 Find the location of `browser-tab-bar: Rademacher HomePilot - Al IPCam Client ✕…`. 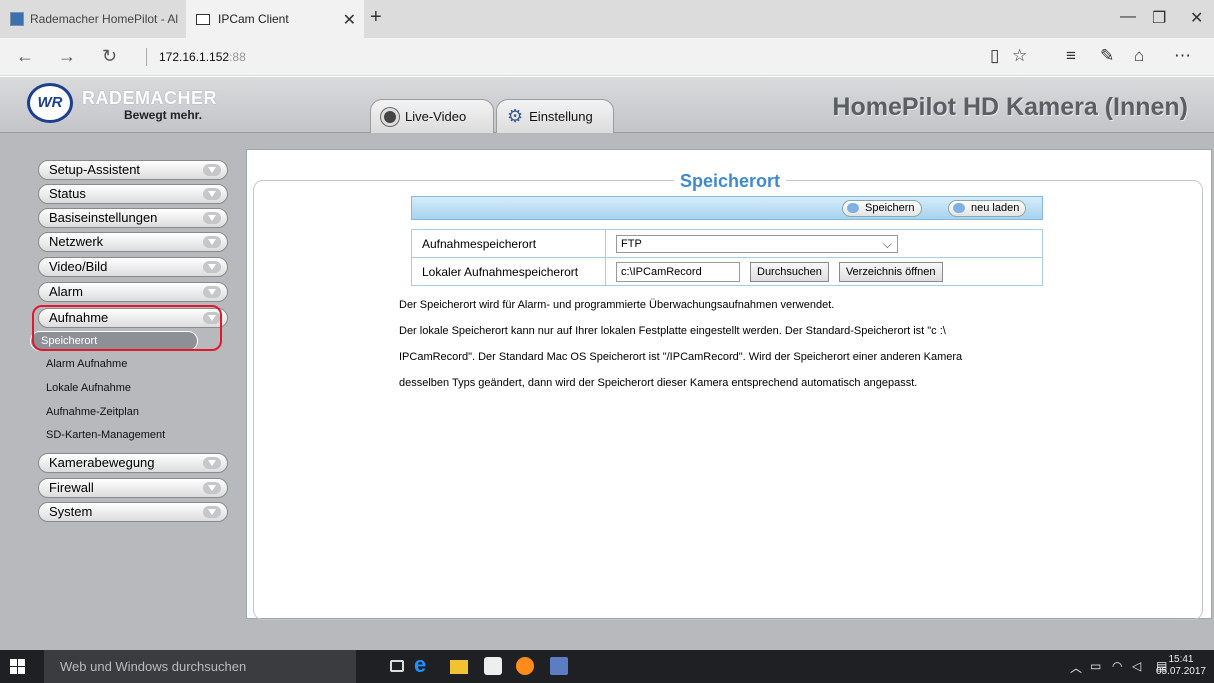

browser-tab-bar: Rademacher HomePilot - Al IPCam Client ✕… is located at coordinates (607, 19).